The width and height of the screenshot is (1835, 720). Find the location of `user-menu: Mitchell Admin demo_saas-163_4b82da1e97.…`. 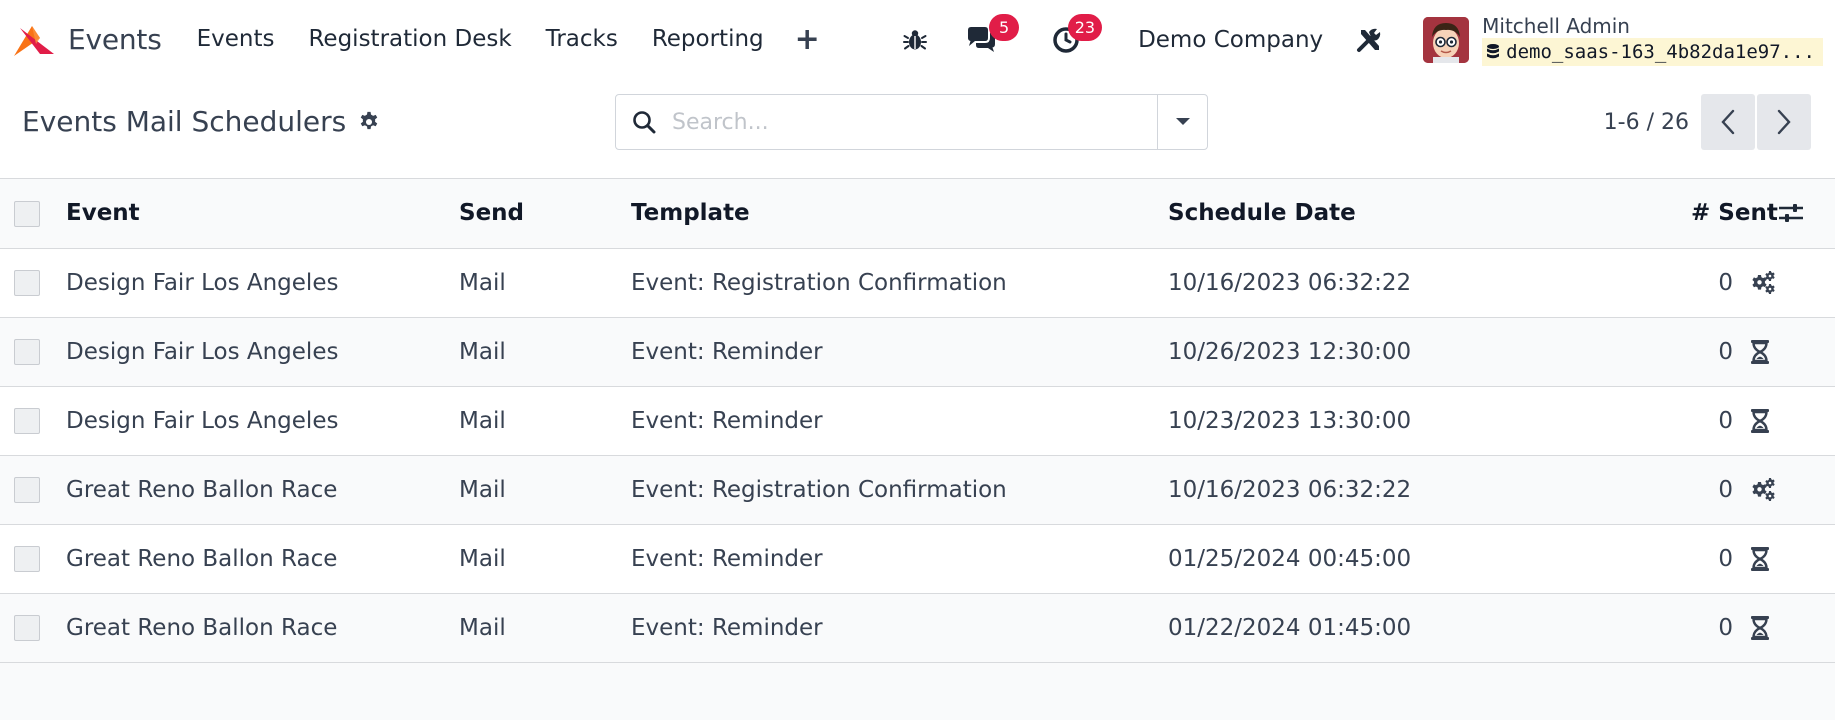

user-menu: Mitchell Admin demo_saas-163_4b82da1e97.… is located at coordinates (1623, 40).